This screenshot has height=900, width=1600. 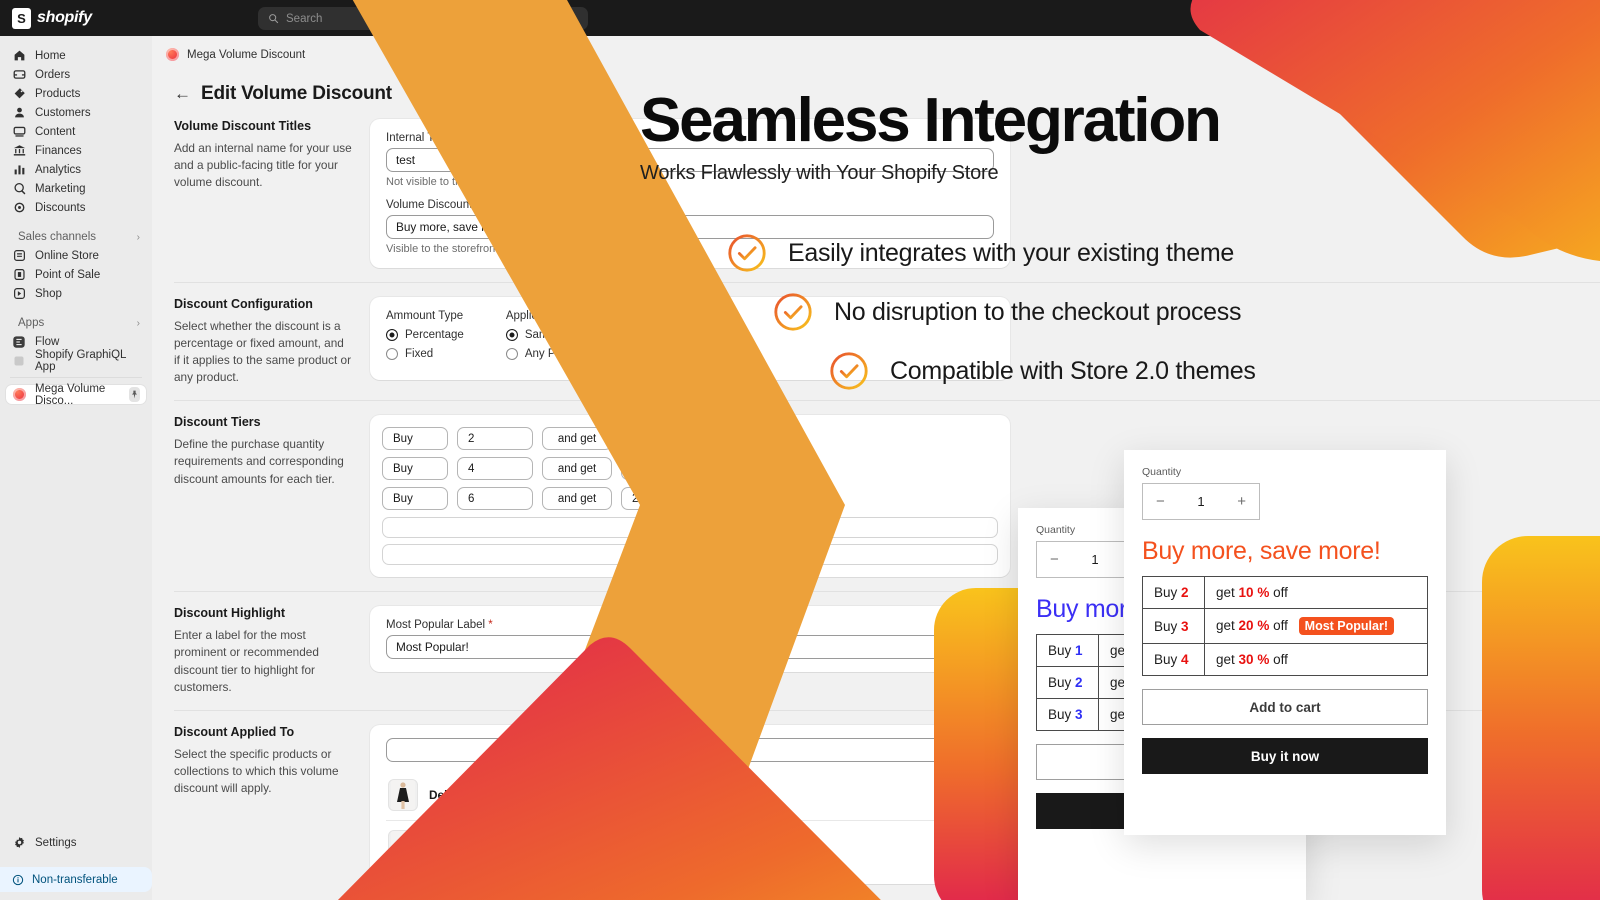 I want to click on status-badge-non-transferable: Non-transferable, so click(x=76, y=879).